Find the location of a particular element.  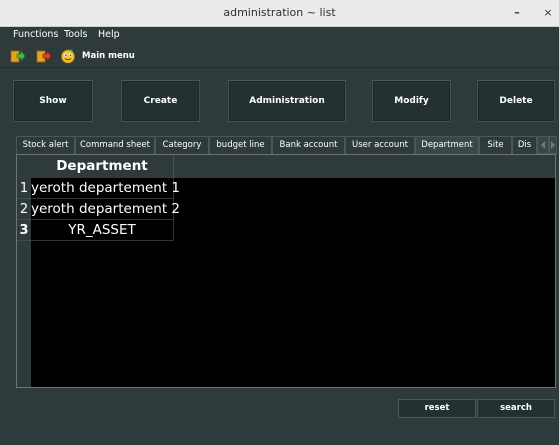

toolbar: Main menu is located at coordinates (279, 56).